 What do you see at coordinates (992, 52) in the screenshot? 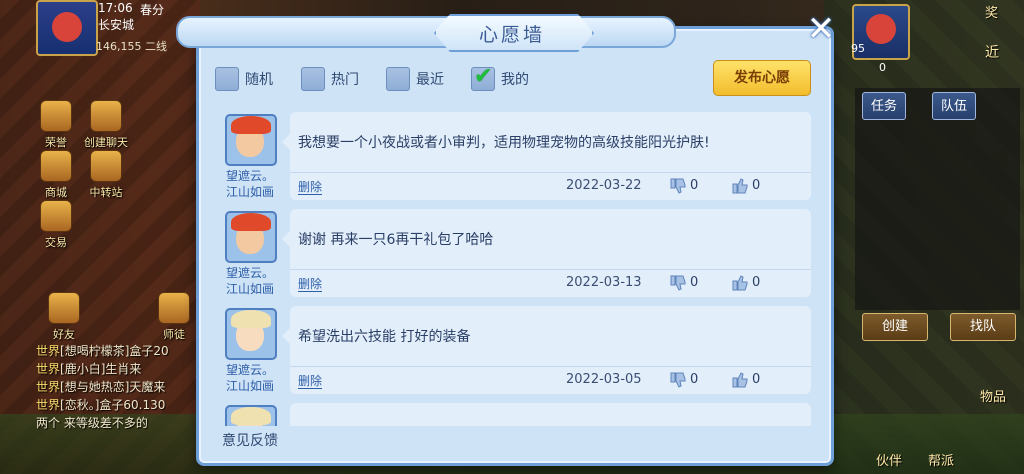
I see `nearby-button: 近` at bounding box center [992, 52].